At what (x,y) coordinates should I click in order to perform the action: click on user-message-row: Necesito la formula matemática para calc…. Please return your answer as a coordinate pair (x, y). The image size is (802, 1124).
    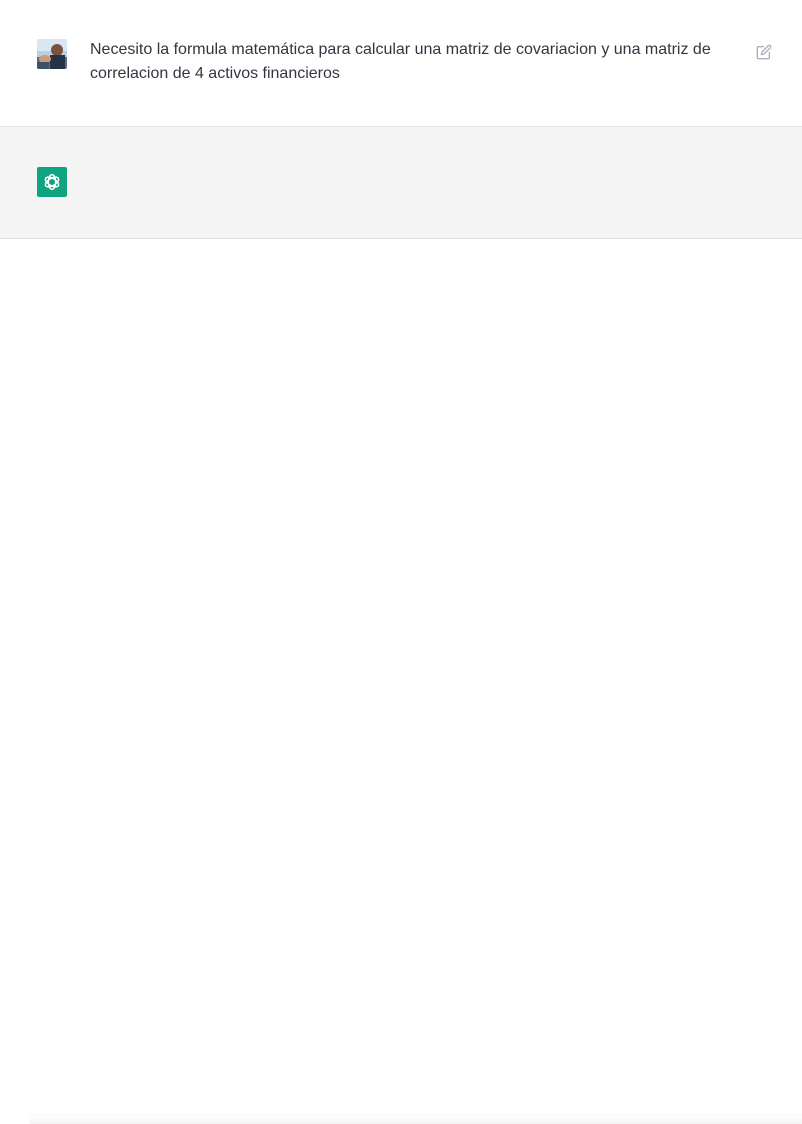
    Looking at the image, I should click on (401, 63).